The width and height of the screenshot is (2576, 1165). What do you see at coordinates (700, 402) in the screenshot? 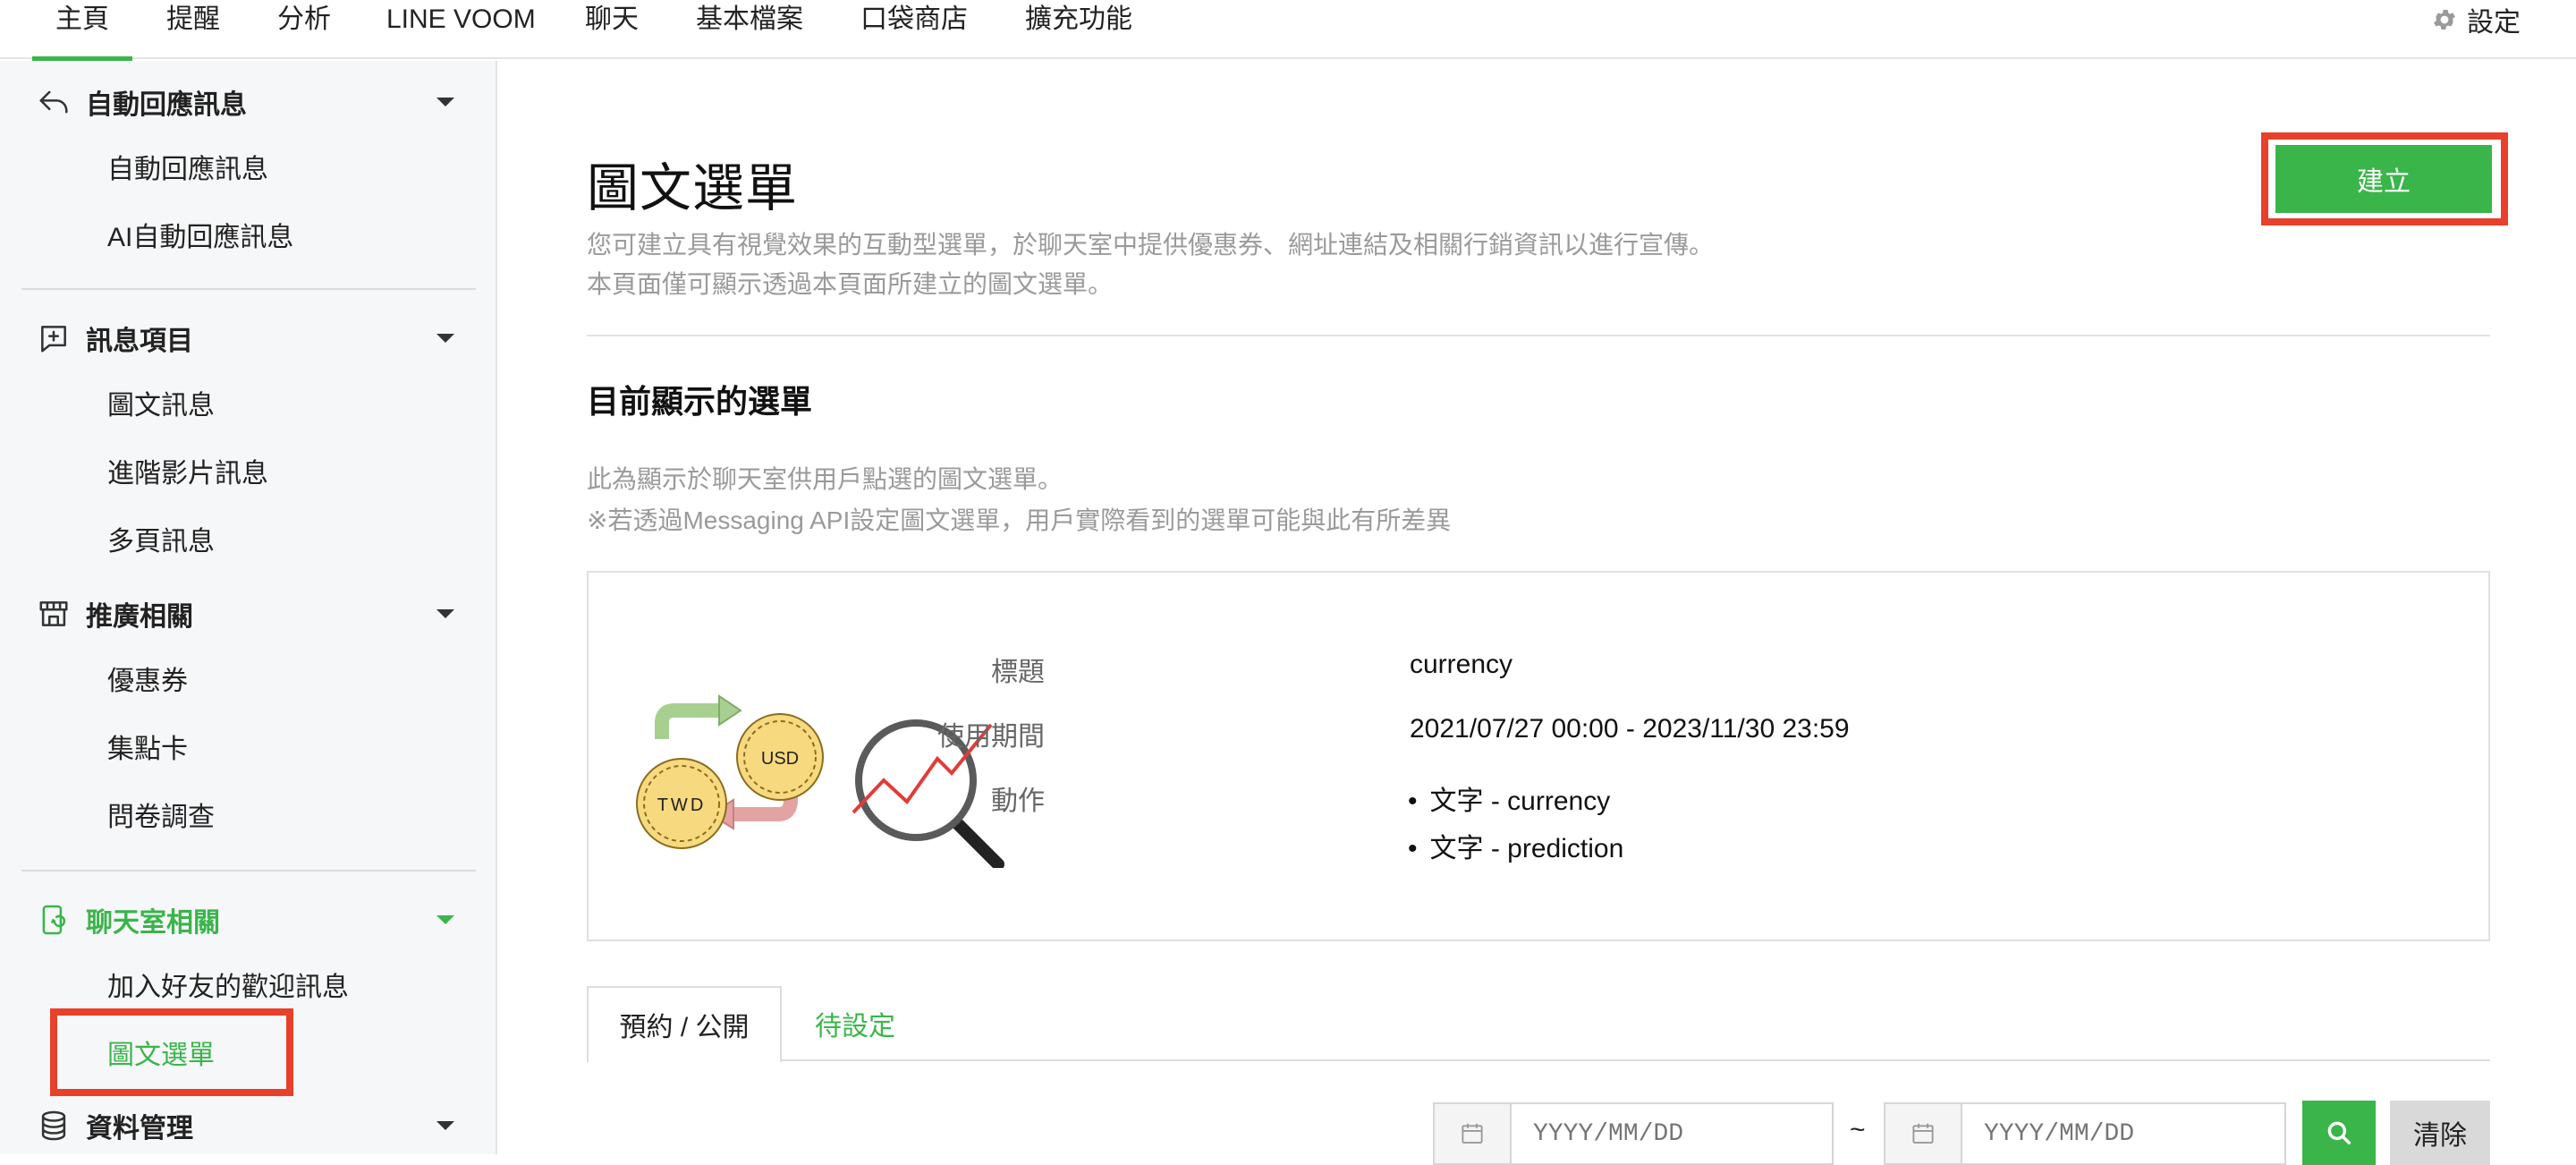
I see `current-menu-heading: 目前顯示的選單` at bounding box center [700, 402].